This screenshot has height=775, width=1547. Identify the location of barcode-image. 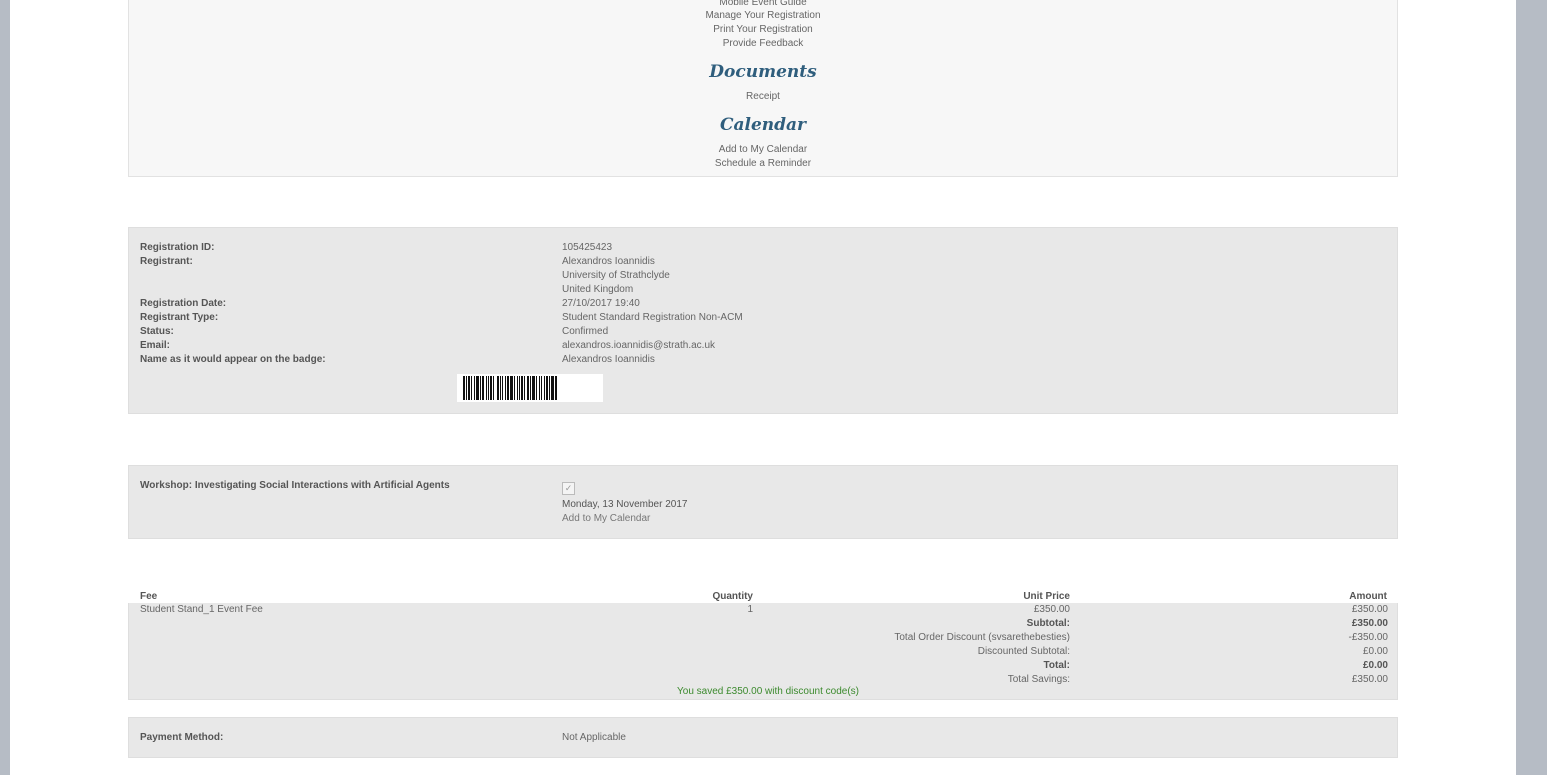
(530, 388).